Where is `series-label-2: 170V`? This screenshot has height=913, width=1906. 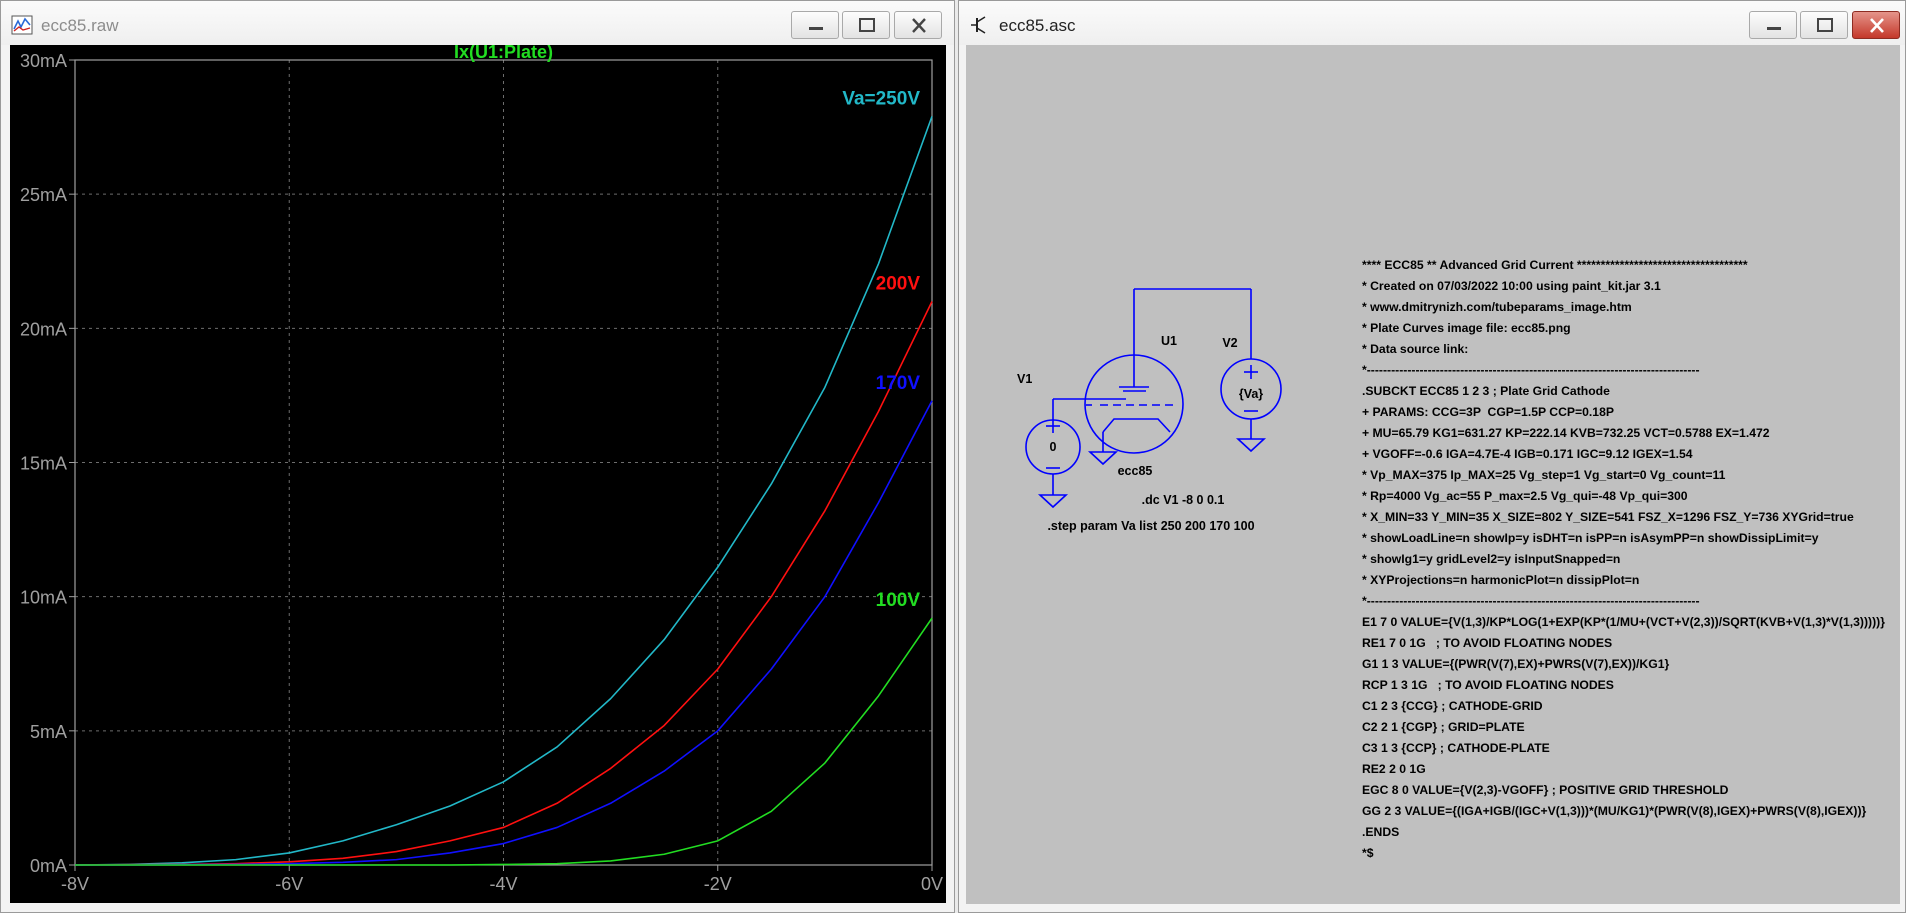
series-label-2: 170V is located at coordinates (898, 383).